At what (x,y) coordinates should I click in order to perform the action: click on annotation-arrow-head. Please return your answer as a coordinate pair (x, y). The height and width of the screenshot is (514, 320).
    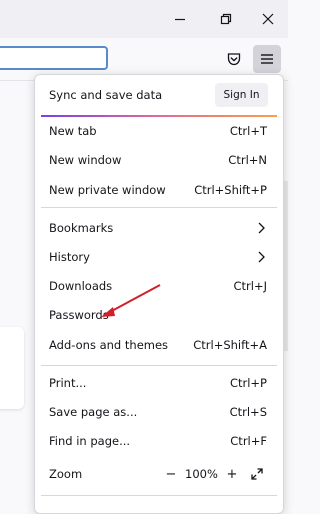
    Looking at the image, I should click on (108, 312).